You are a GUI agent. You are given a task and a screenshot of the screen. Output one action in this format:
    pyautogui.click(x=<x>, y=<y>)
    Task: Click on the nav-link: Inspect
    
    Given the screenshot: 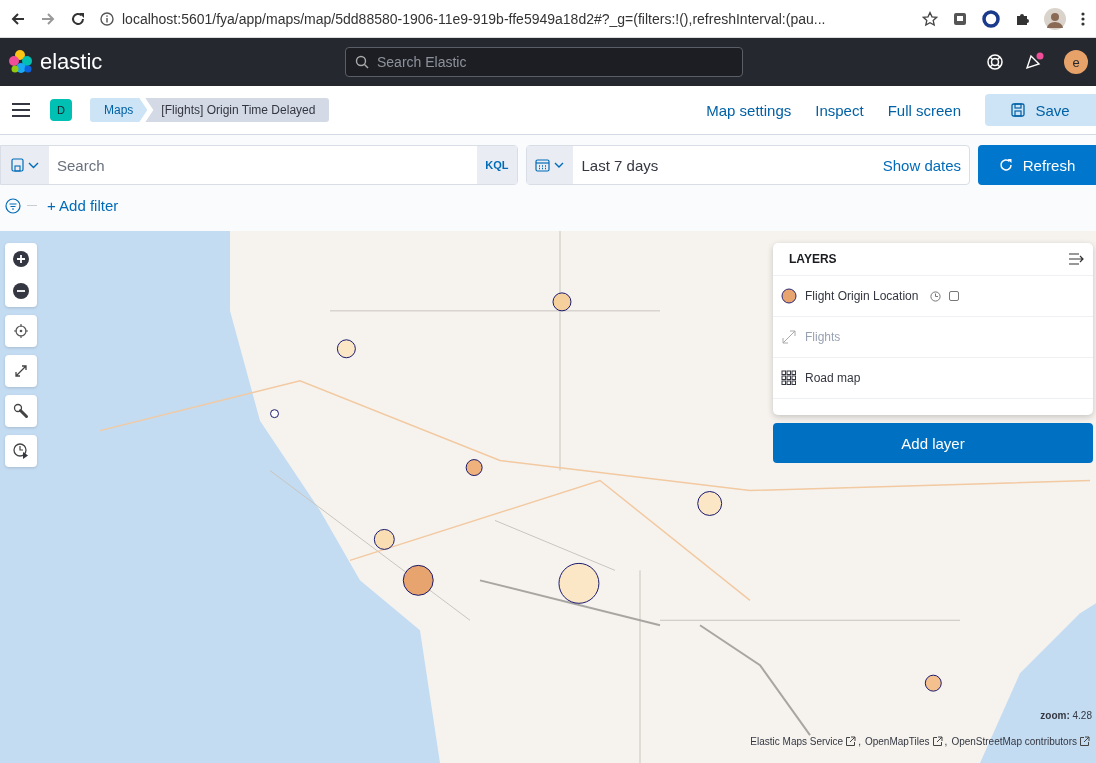 What is the action you would take?
    pyautogui.click(x=839, y=110)
    